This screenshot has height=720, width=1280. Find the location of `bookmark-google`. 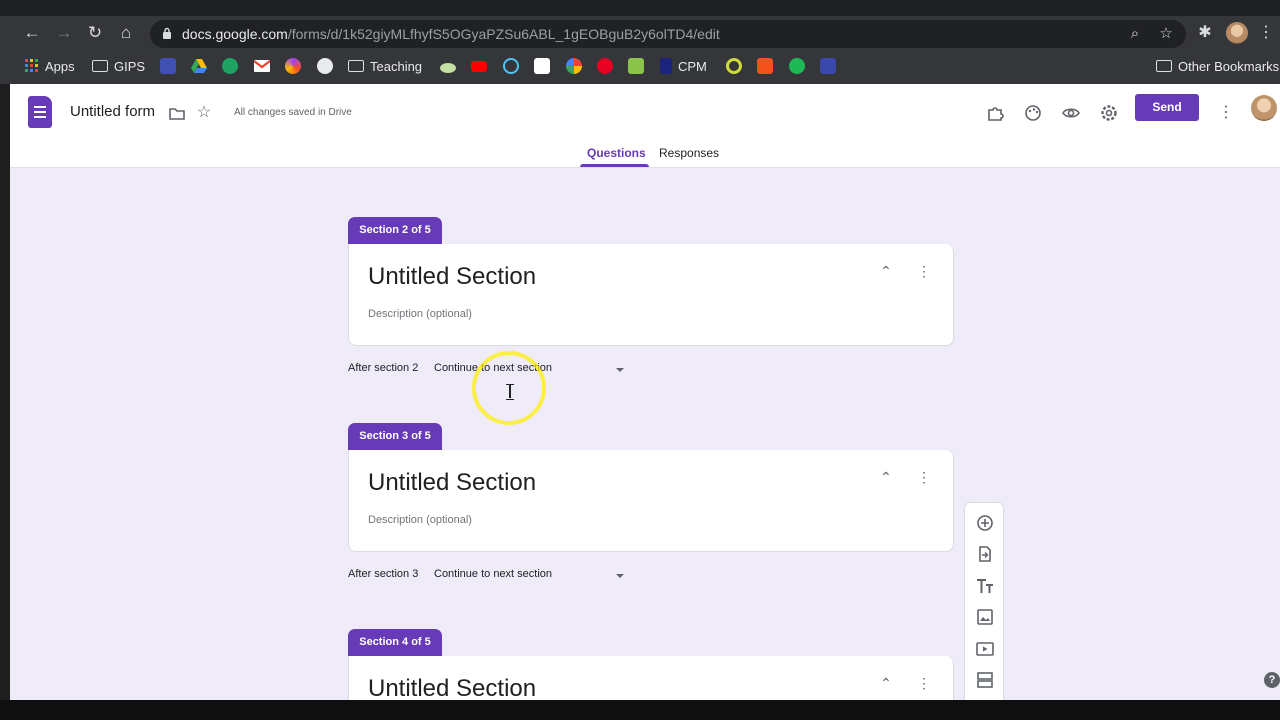

bookmark-google is located at coordinates (574, 66).